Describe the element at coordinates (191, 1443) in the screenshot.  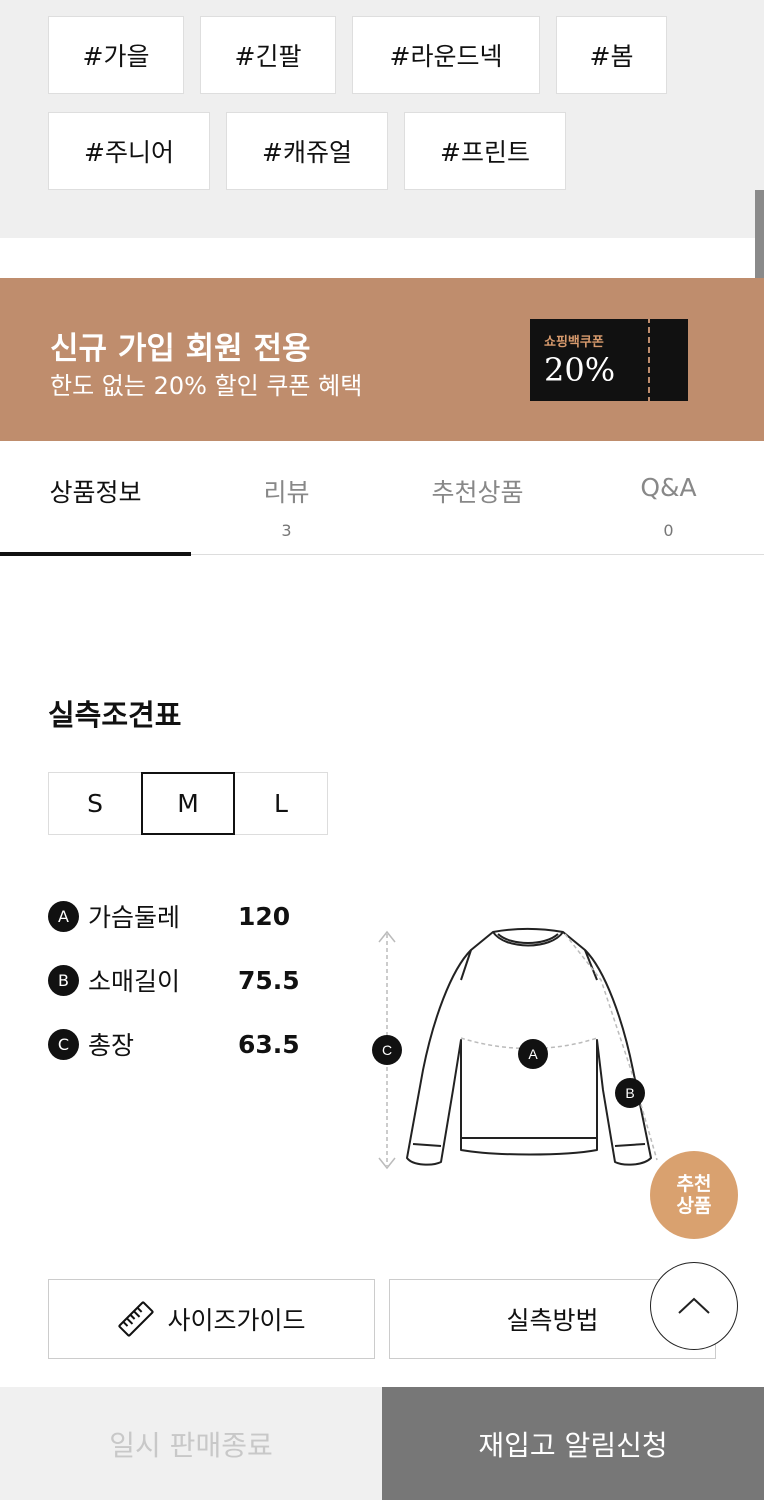
I see `sold-out-button: 일시 판매종료` at that location.